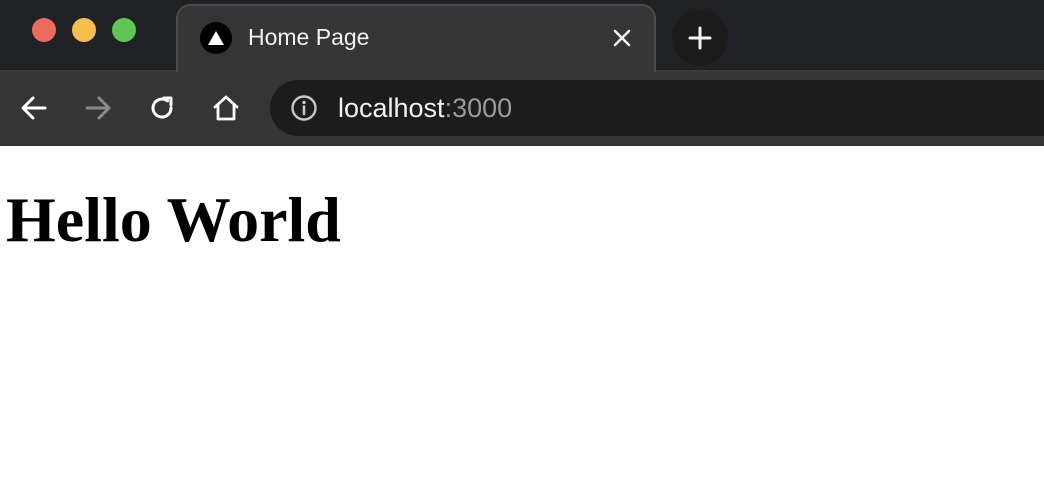  What do you see at coordinates (622, 38) in the screenshot?
I see `close-icon` at bounding box center [622, 38].